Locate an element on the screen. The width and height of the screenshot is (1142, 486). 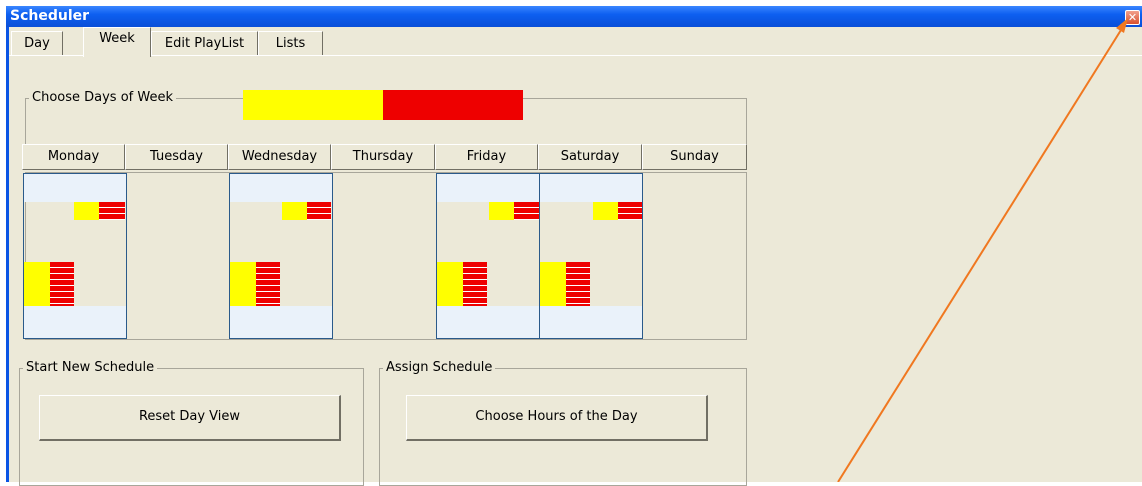
tab-week: Week is located at coordinates (117, 42).